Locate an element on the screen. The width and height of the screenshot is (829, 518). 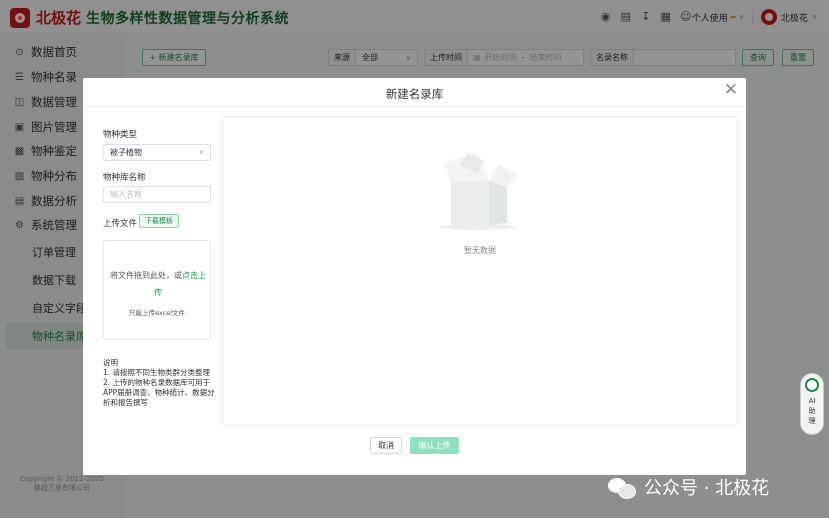
species-type-value: 被子植物 is located at coordinates (126, 152).